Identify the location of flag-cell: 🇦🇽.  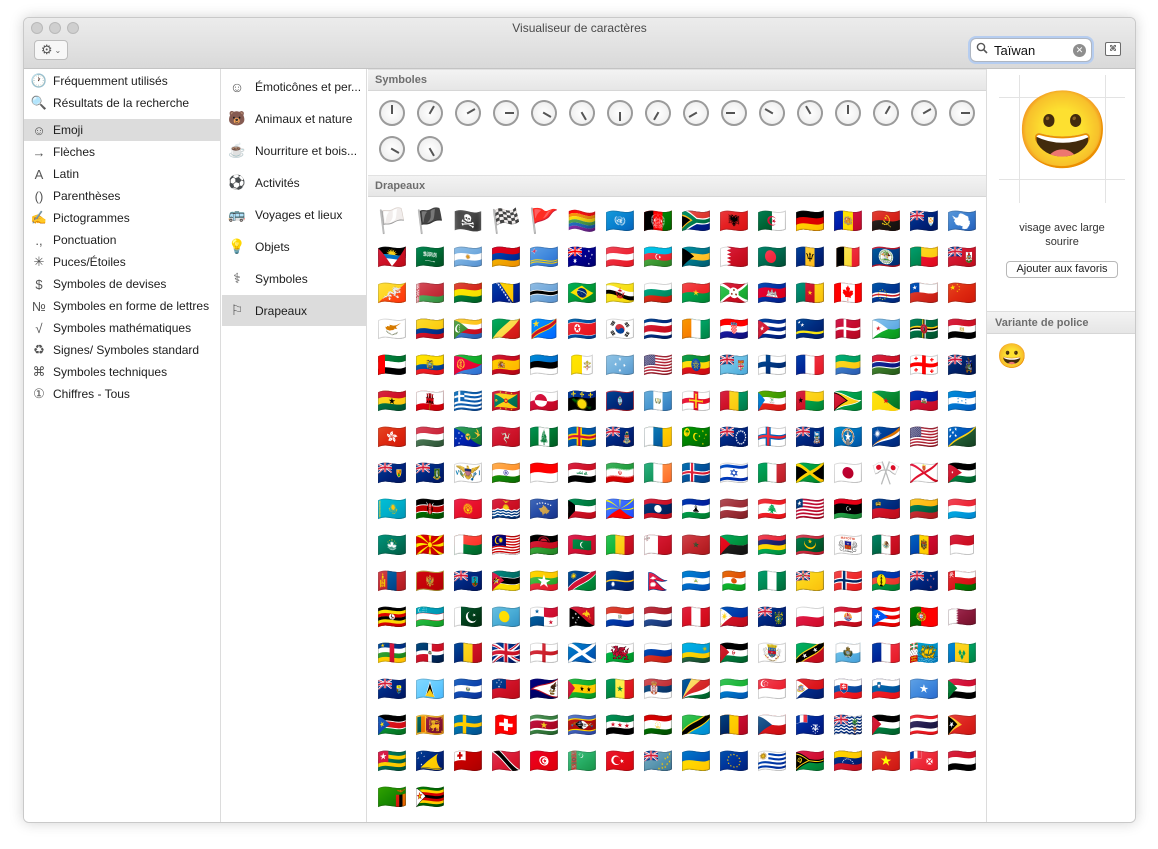
(582, 438).